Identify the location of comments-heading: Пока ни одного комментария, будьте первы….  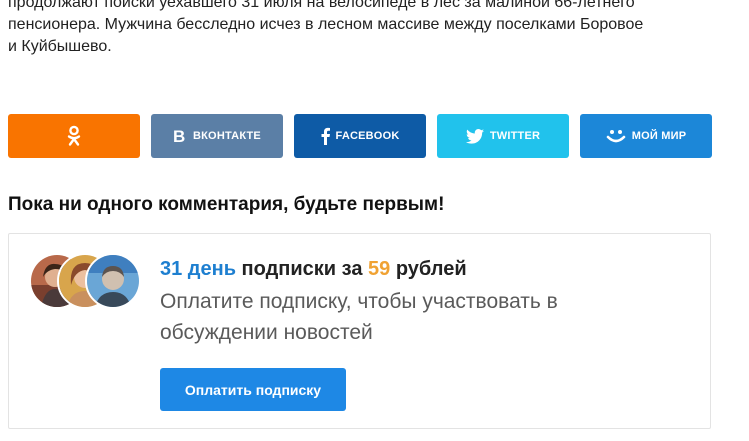
(226, 204).